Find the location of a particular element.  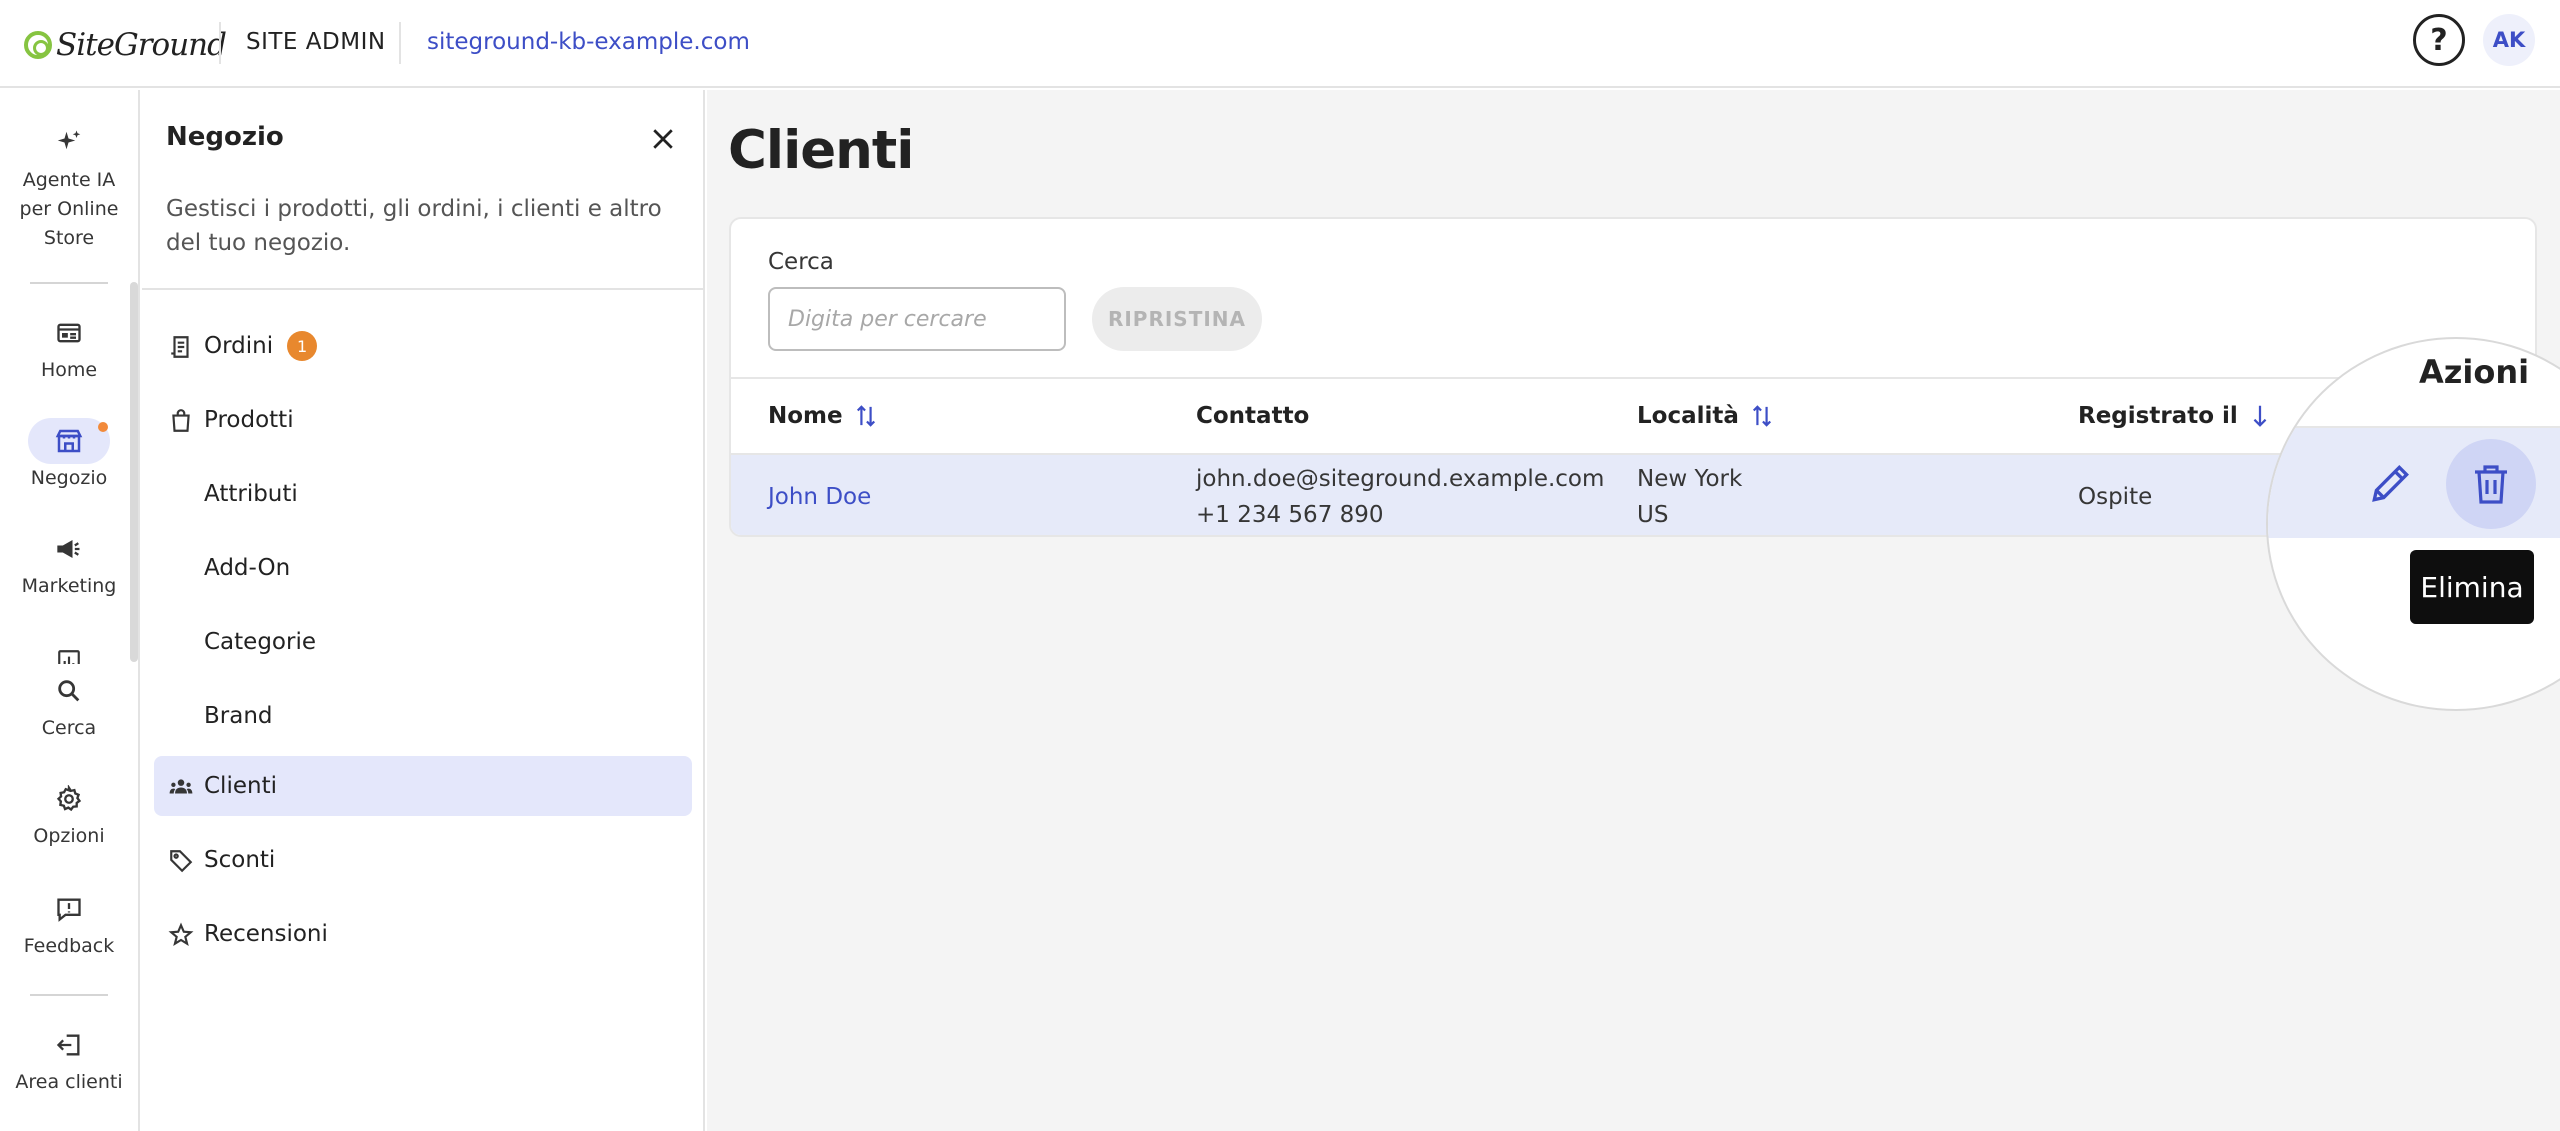

star-icon is located at coordinates (181, 934).